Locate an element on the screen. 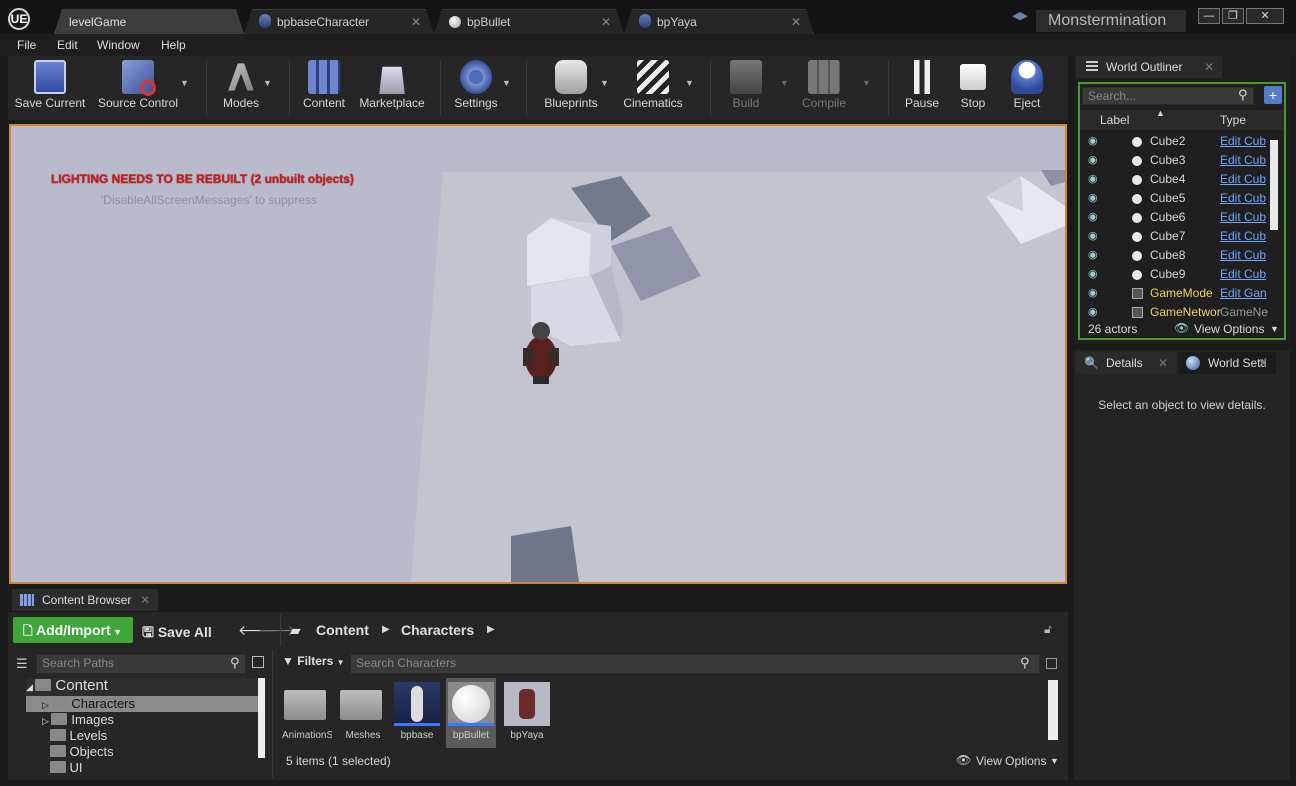 The image size is (1296, 786). settings-button: Settings is located at coordinates (476, 88).